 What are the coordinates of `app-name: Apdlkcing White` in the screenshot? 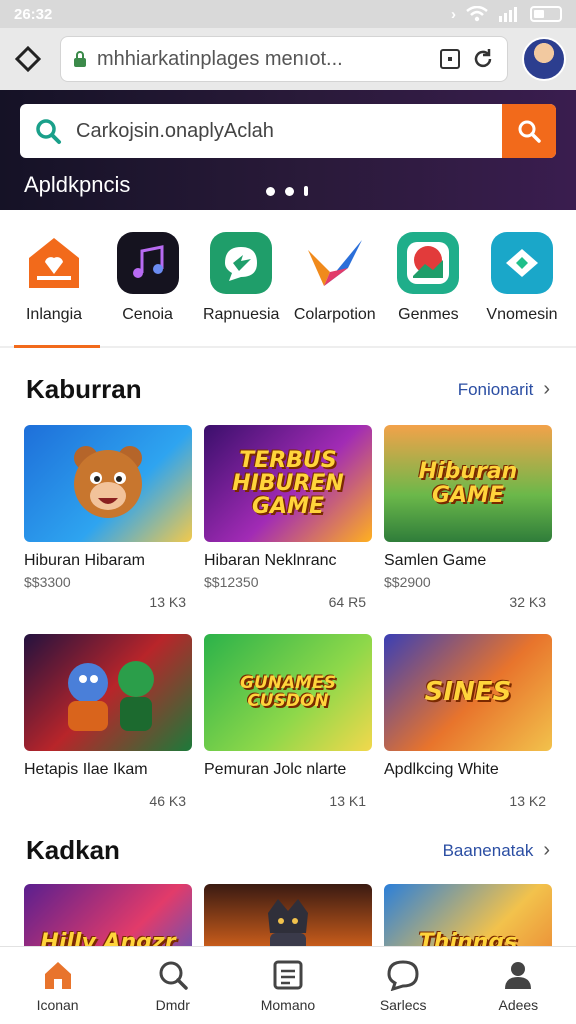 It's located at (441, 769).